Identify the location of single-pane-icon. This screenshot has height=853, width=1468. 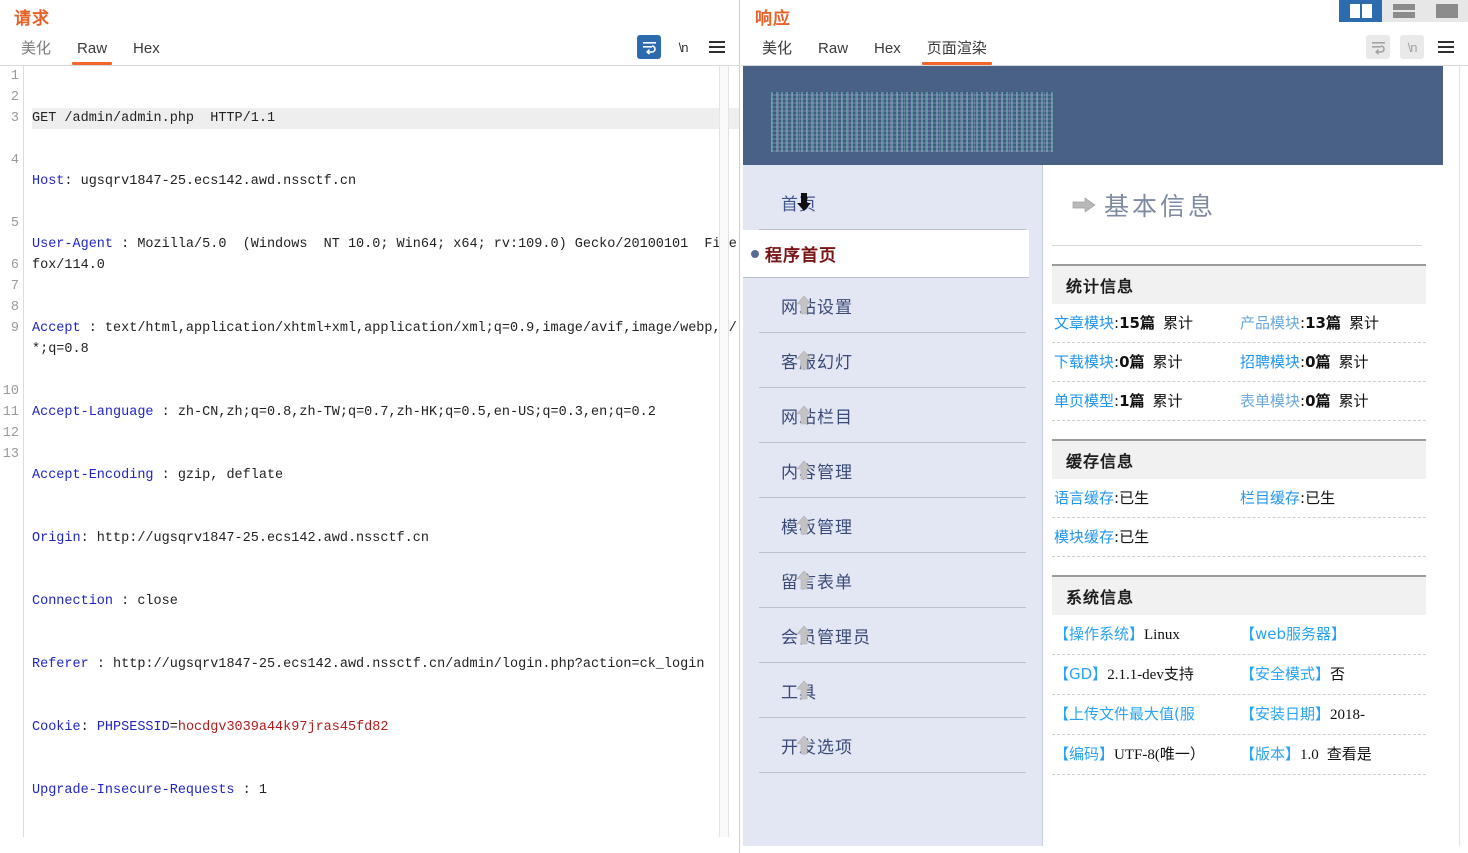
(1446, 11).